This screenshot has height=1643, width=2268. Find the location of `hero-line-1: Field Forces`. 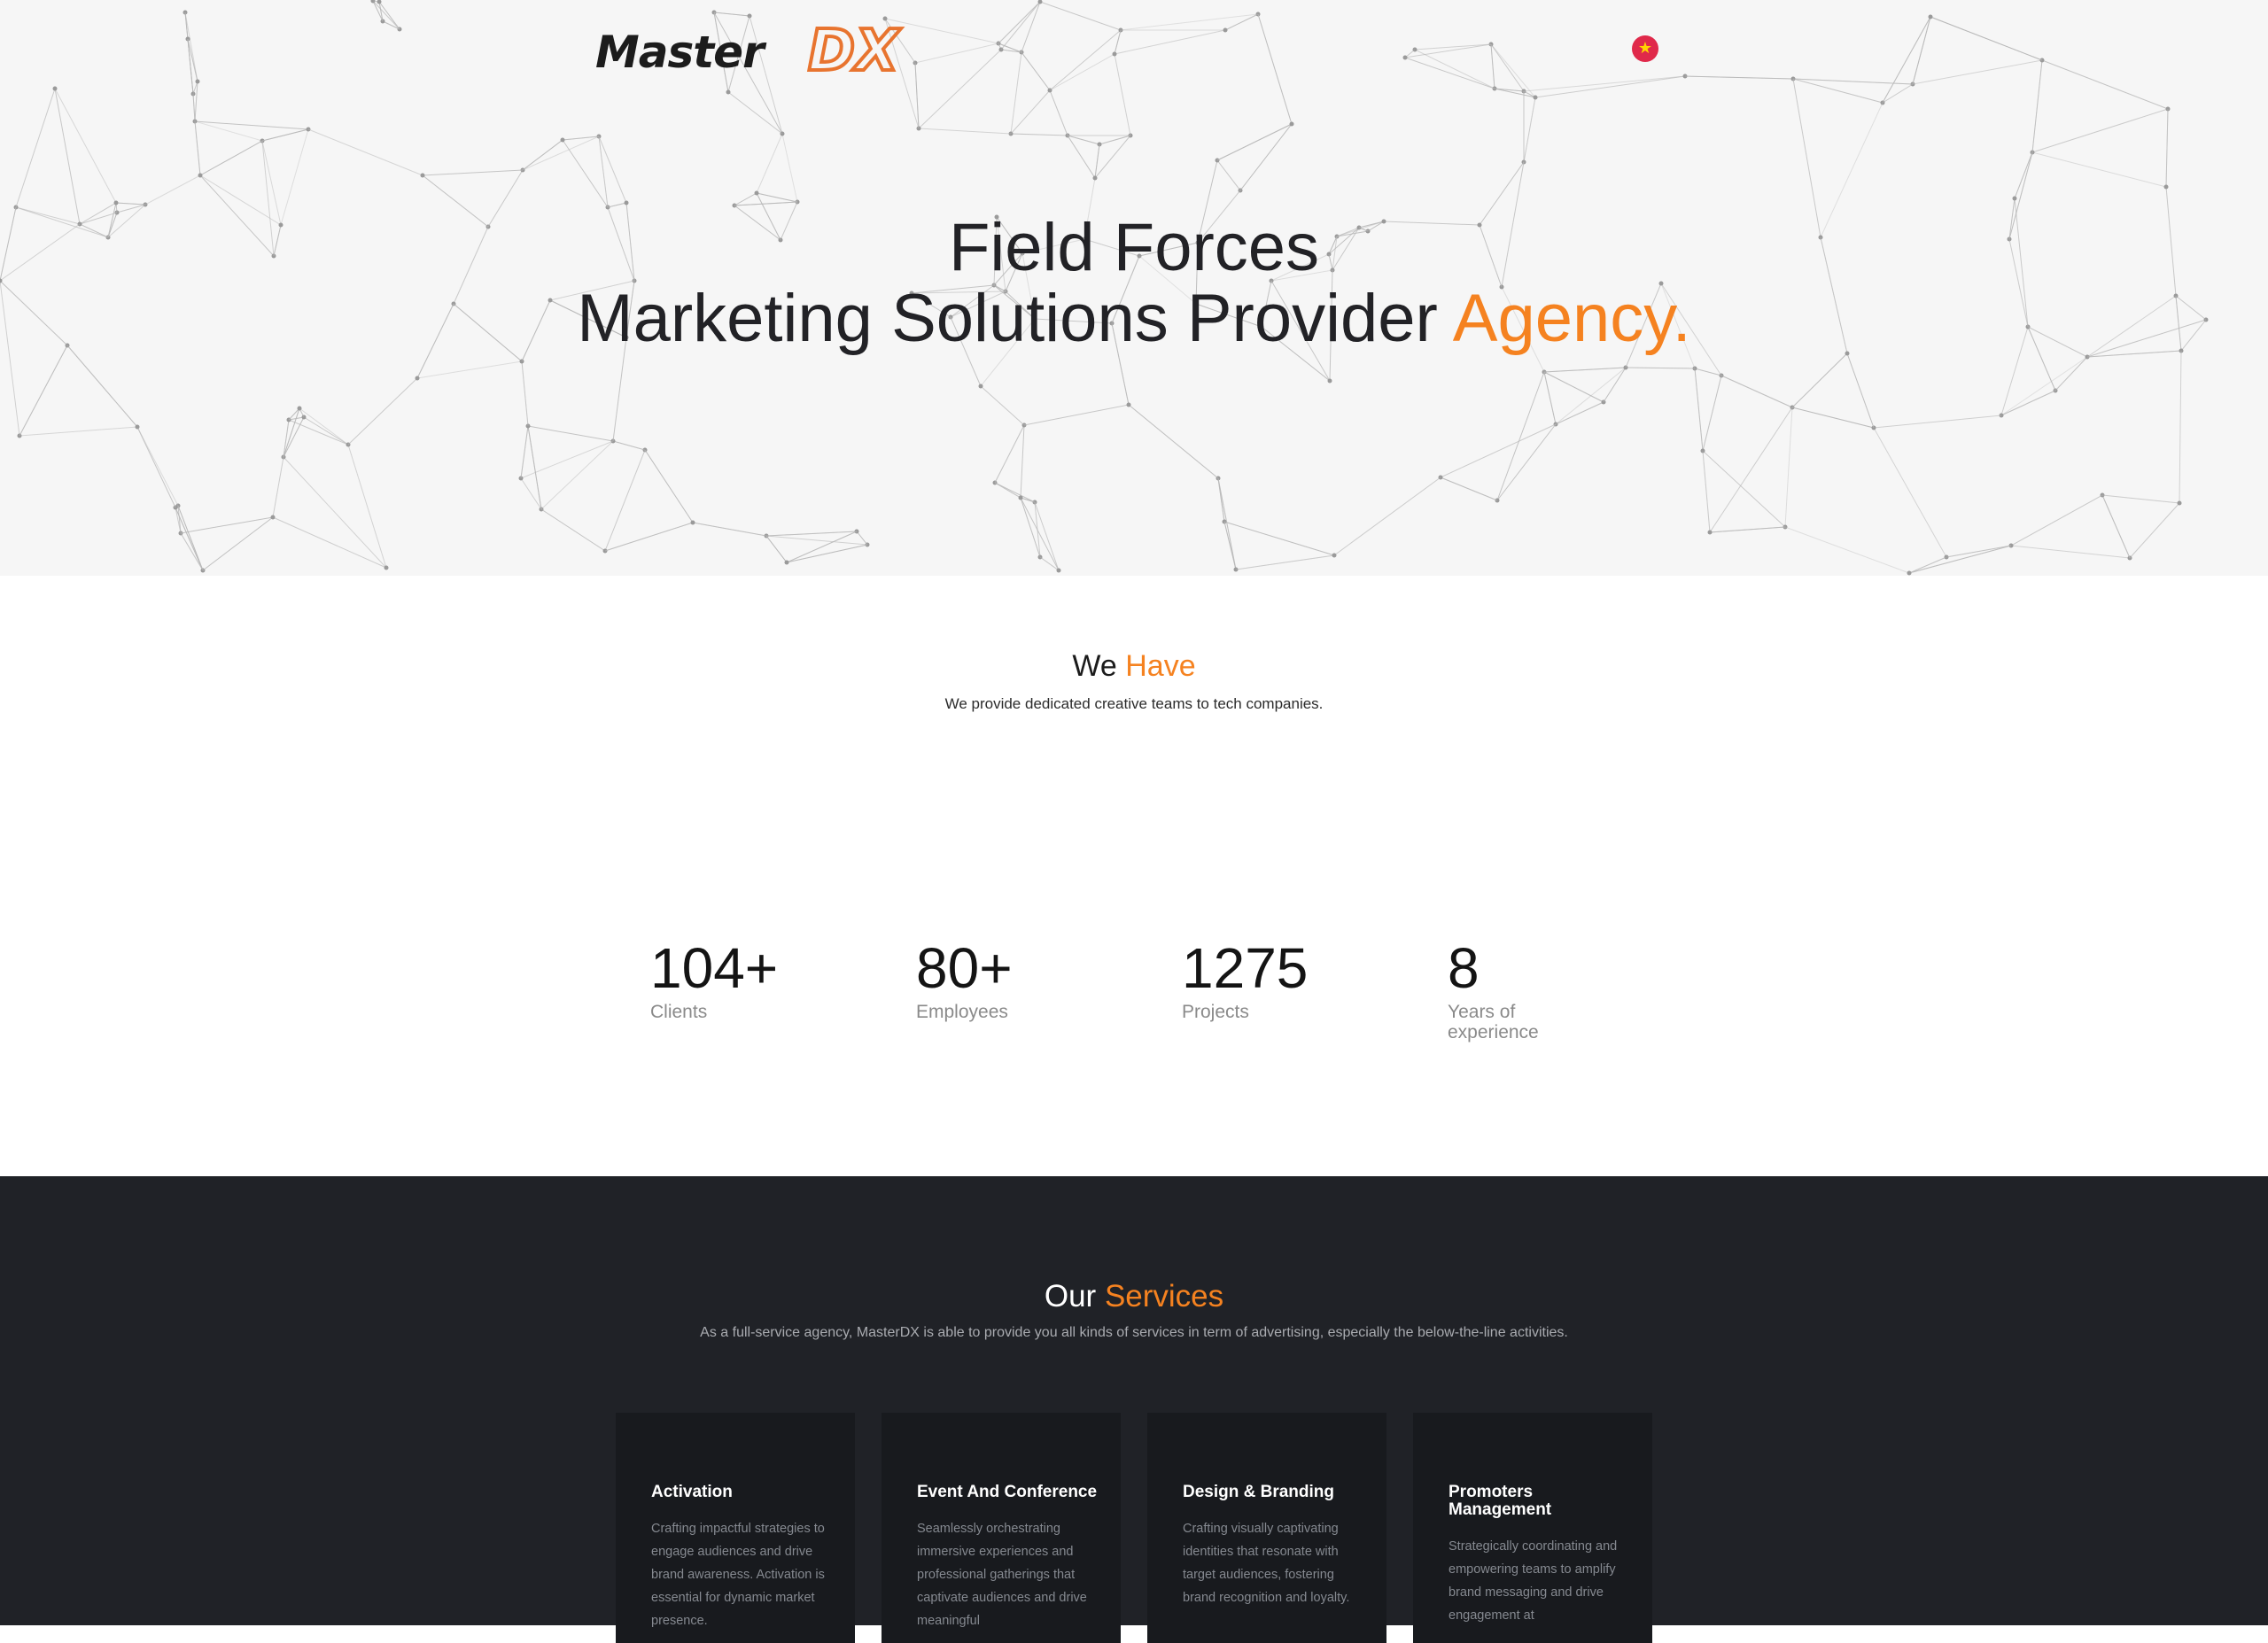

hero-line-1: Field Forces is located at coordinates (1134, 247).